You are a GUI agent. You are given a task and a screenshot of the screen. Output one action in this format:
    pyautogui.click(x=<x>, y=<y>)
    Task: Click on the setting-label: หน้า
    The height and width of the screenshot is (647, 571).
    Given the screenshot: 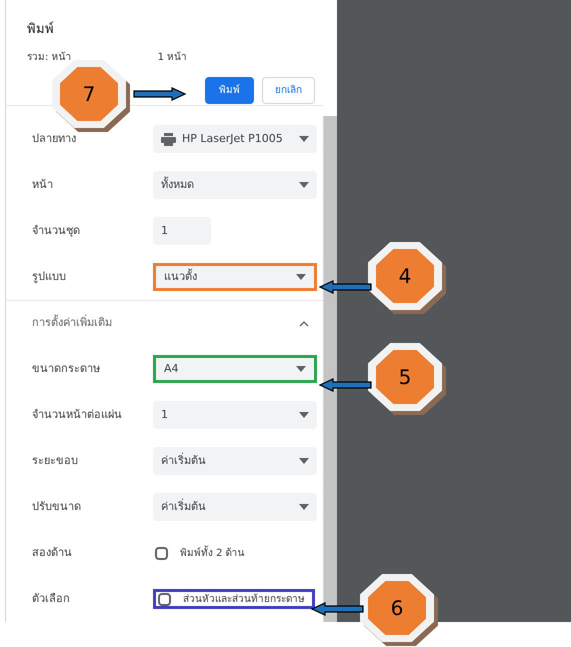 What is the action you would take?
    pyautogui.click(x=43, y=184)
    